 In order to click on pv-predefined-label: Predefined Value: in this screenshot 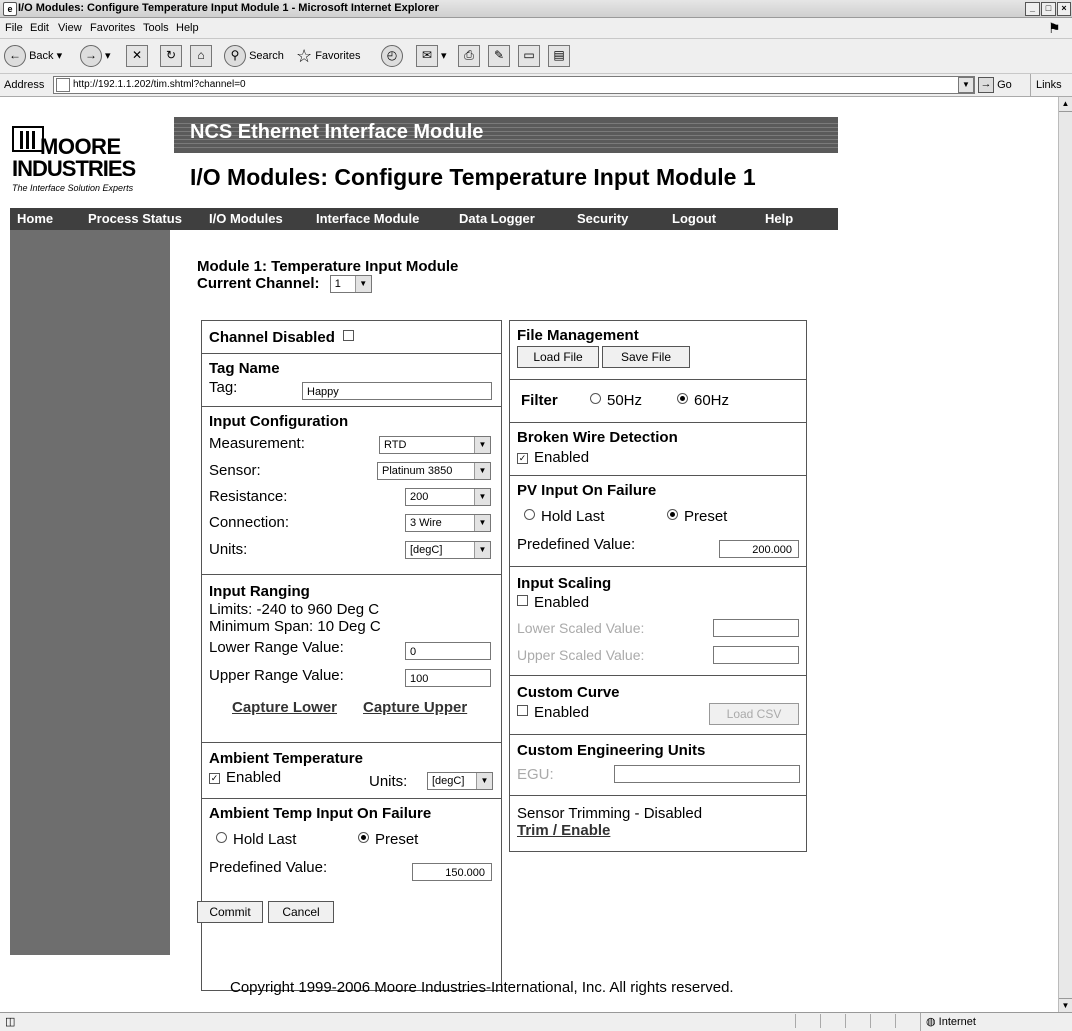, I will do `click(576, 544)`.